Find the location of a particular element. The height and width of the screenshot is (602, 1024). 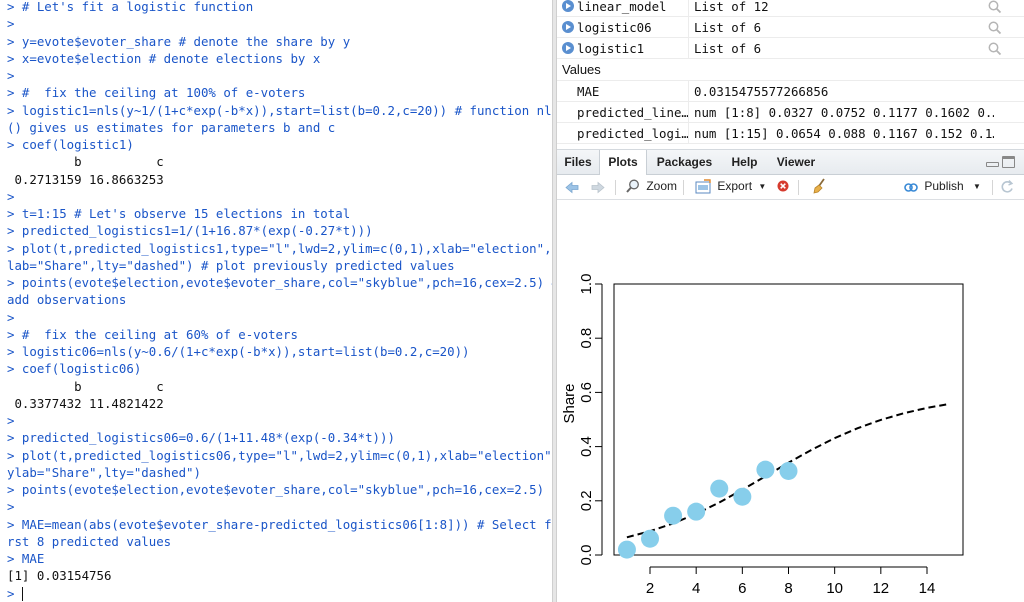

zoom-button: Zoom is located at coordinates (651, 187).